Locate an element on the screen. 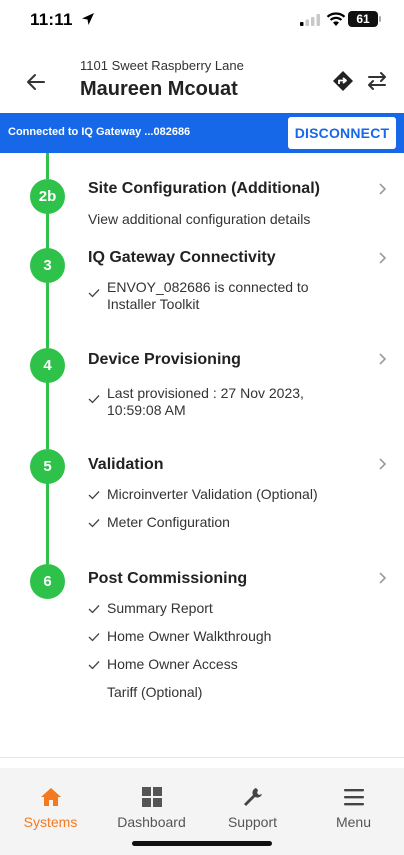  site-address: 1101 Sweet Raspberry Lane is located at coordinates (162, 65).